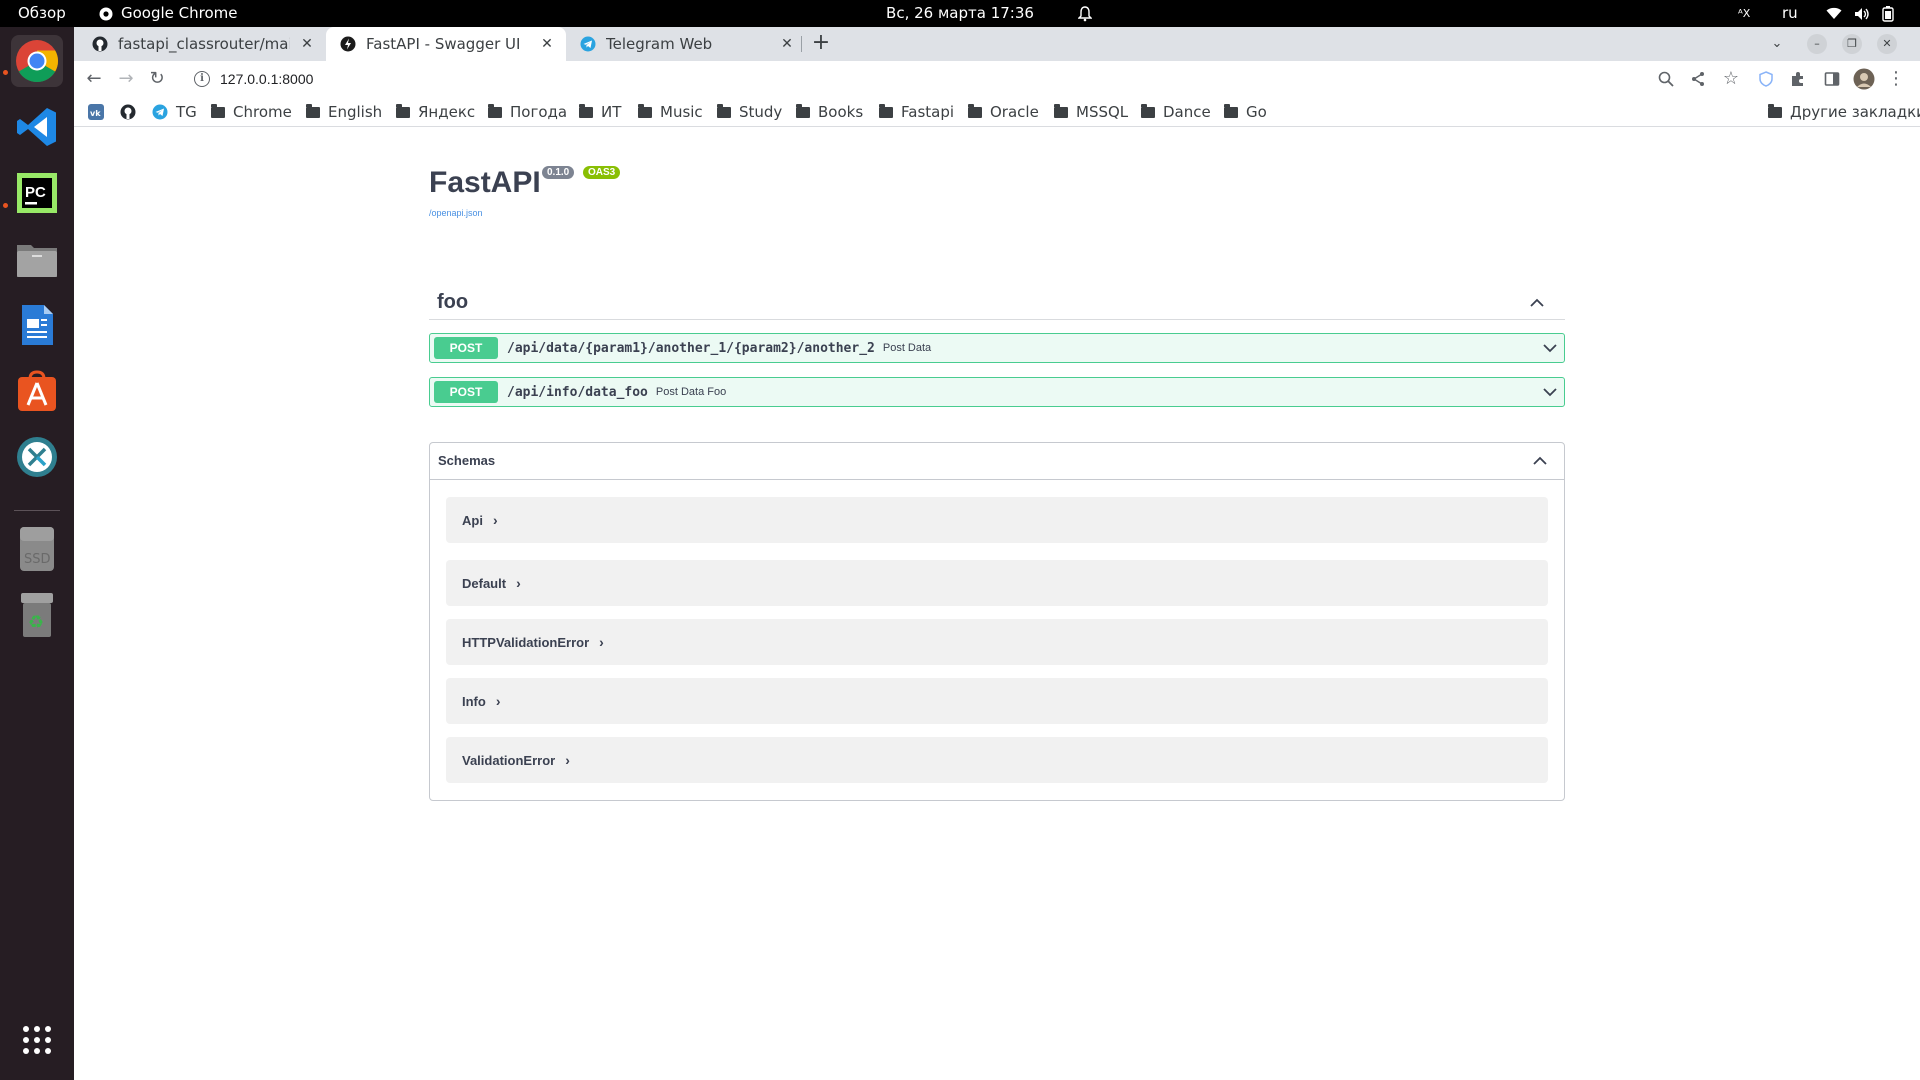  Describe the element at coordinates (1091, 112) in the screenshot. I see `bookmark-folder-mssql: MSSQL` at that location.